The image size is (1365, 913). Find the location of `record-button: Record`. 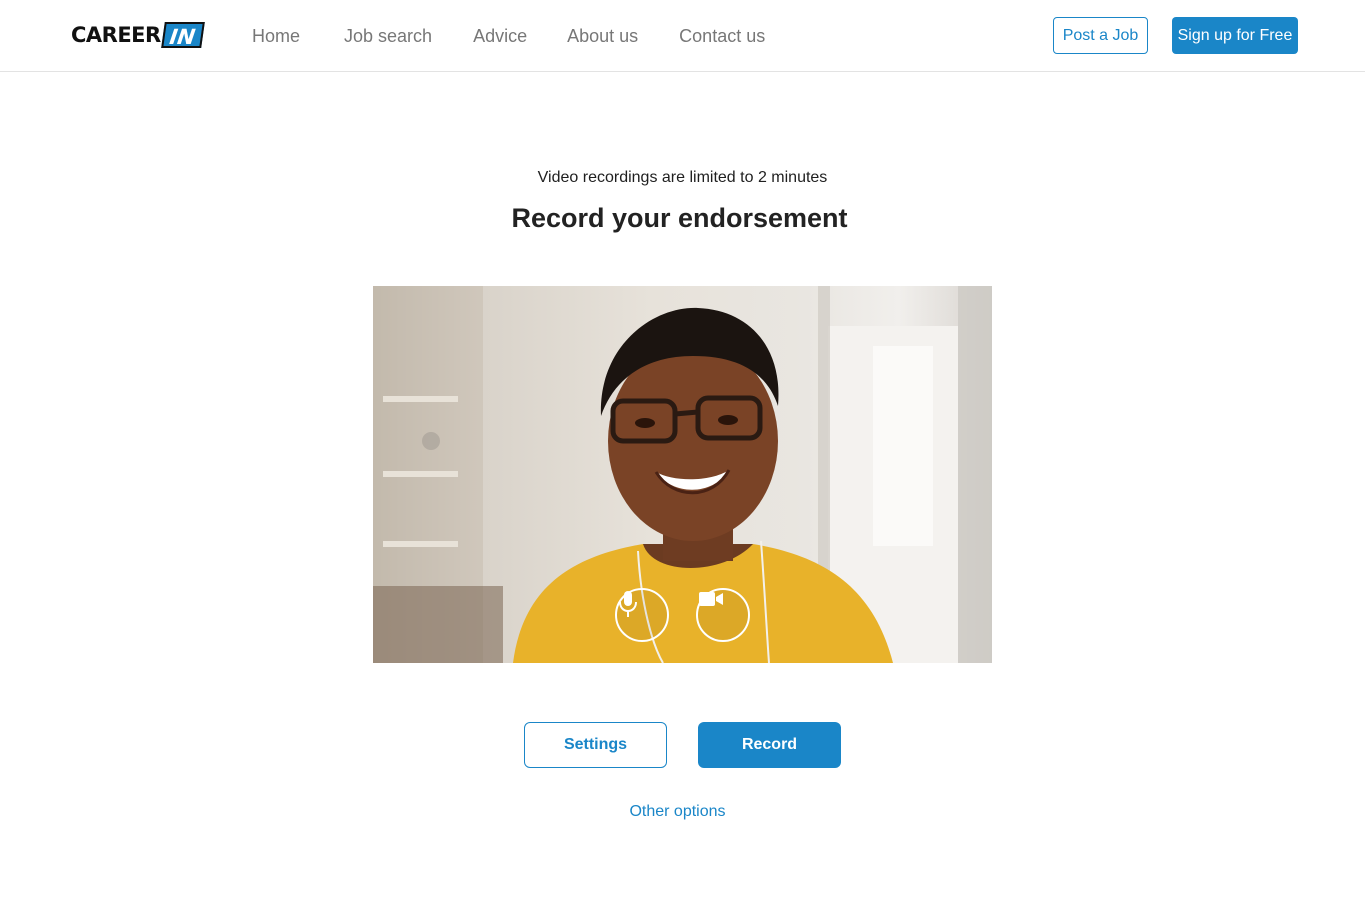

record-button: Record is located at coordinates (769, 745).